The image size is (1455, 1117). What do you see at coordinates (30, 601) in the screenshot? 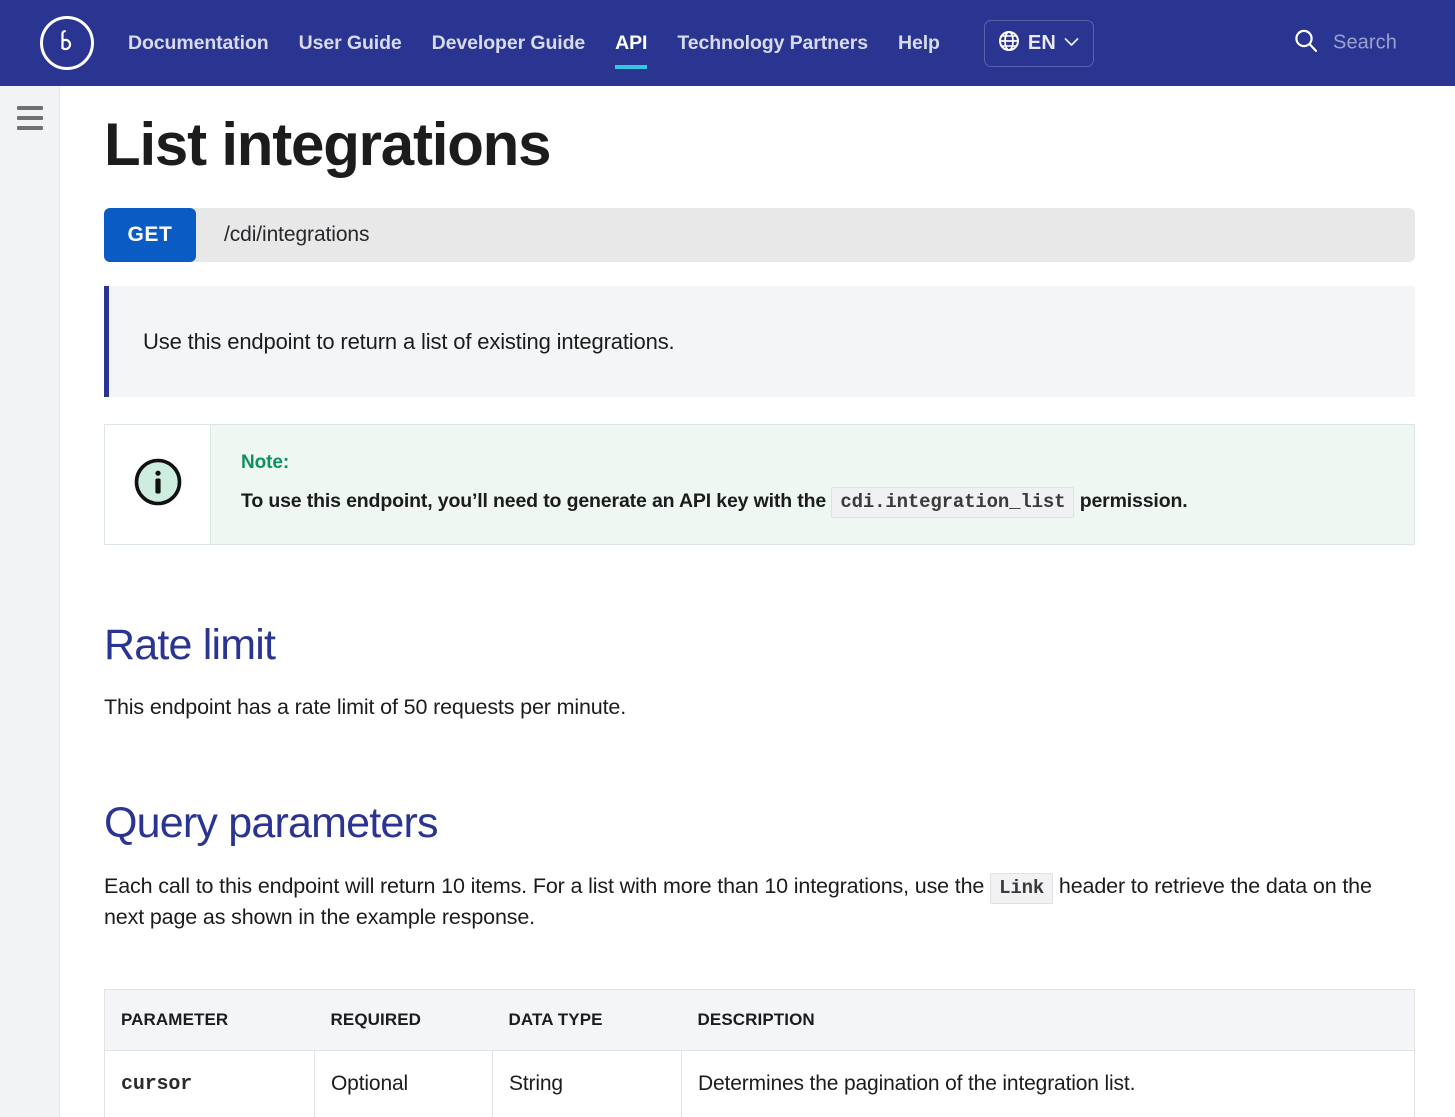
I see `left-sidebar` at bounding box center [30, 601].